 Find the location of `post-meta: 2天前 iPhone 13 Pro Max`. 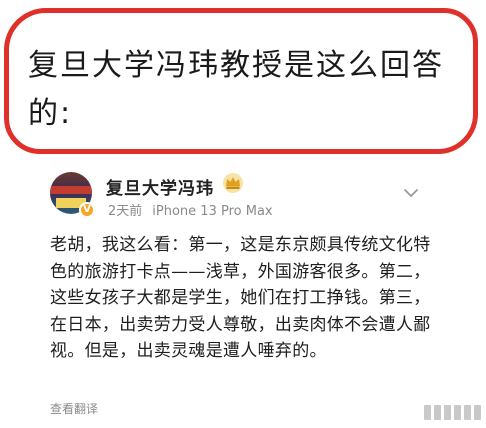

post-meta: 2天前 iPhone 13 Pro Max is located at coordinates (190, 209).